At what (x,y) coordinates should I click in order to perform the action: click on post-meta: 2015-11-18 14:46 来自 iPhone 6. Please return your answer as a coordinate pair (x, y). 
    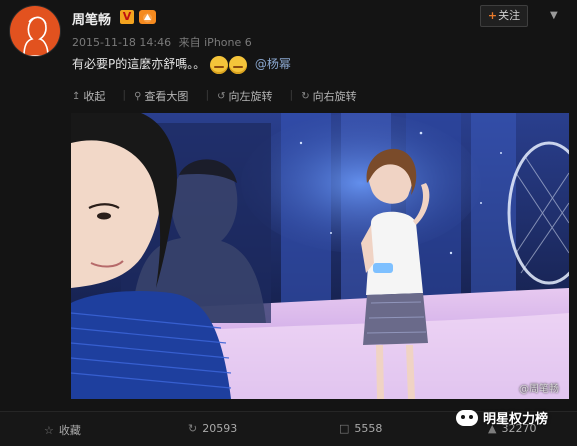
    Looking at the image, I should click on (162, 42).